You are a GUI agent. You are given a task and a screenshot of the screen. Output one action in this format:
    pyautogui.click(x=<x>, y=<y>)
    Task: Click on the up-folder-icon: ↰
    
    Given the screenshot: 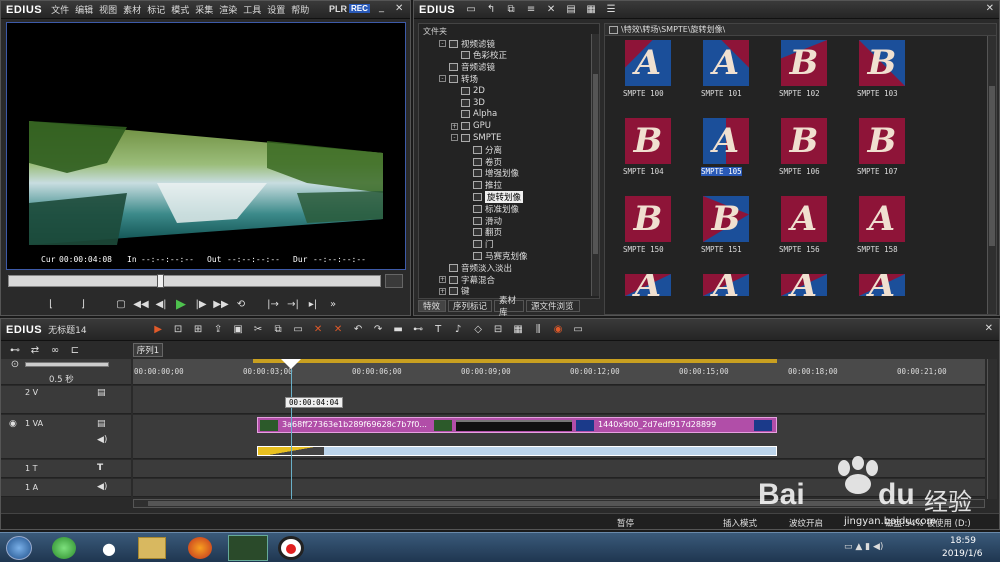 What is the action you would take?
    pyautogui.click(x=491, y=10)
    